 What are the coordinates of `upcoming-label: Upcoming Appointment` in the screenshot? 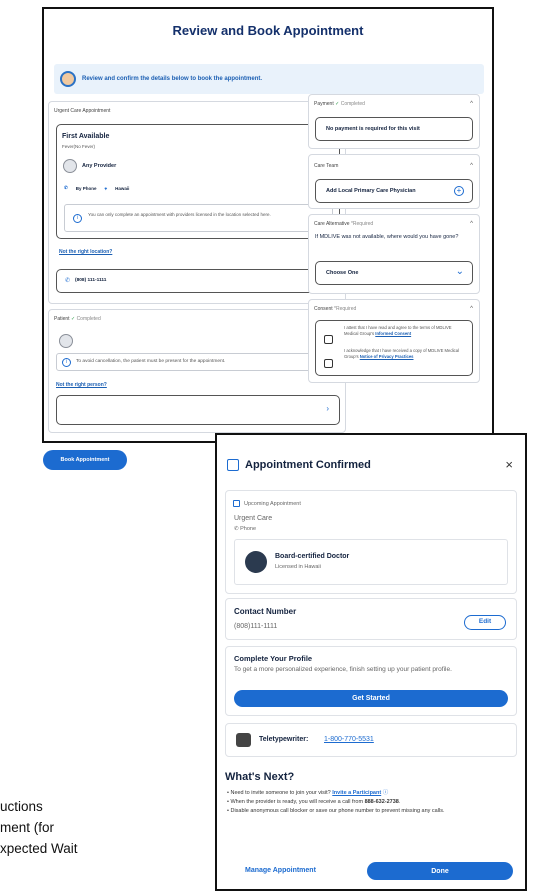 It's located at (272, 503).